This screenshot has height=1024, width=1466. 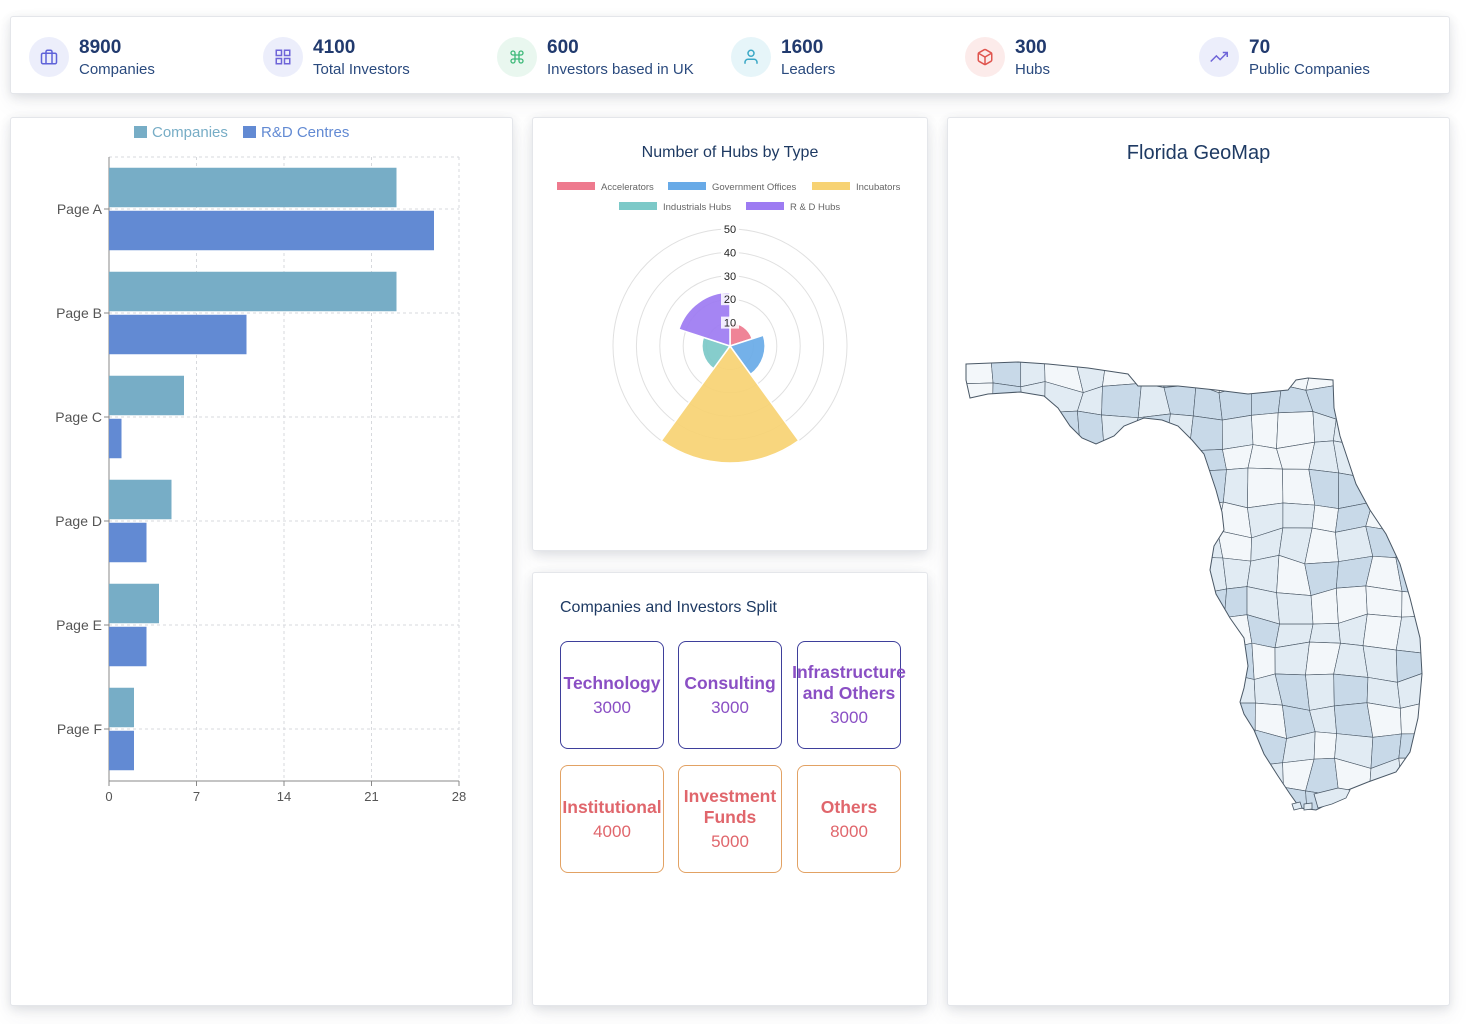 I want to click on tile-others: Others 8000, so click(x=849, y=819).